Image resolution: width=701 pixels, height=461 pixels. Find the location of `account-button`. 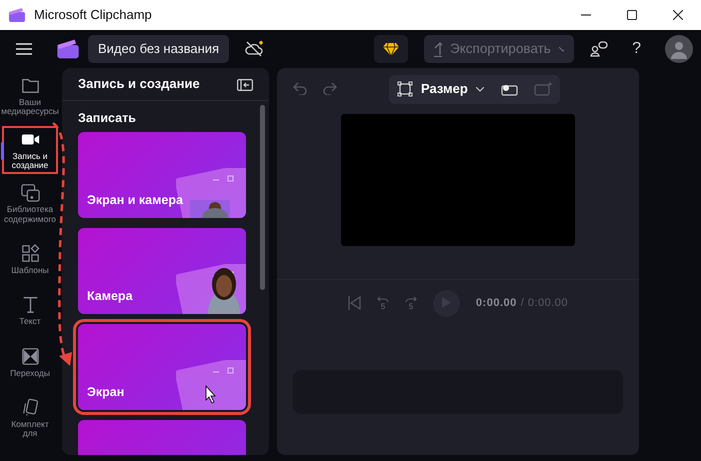

account-button is located at coordinates (679, 49).